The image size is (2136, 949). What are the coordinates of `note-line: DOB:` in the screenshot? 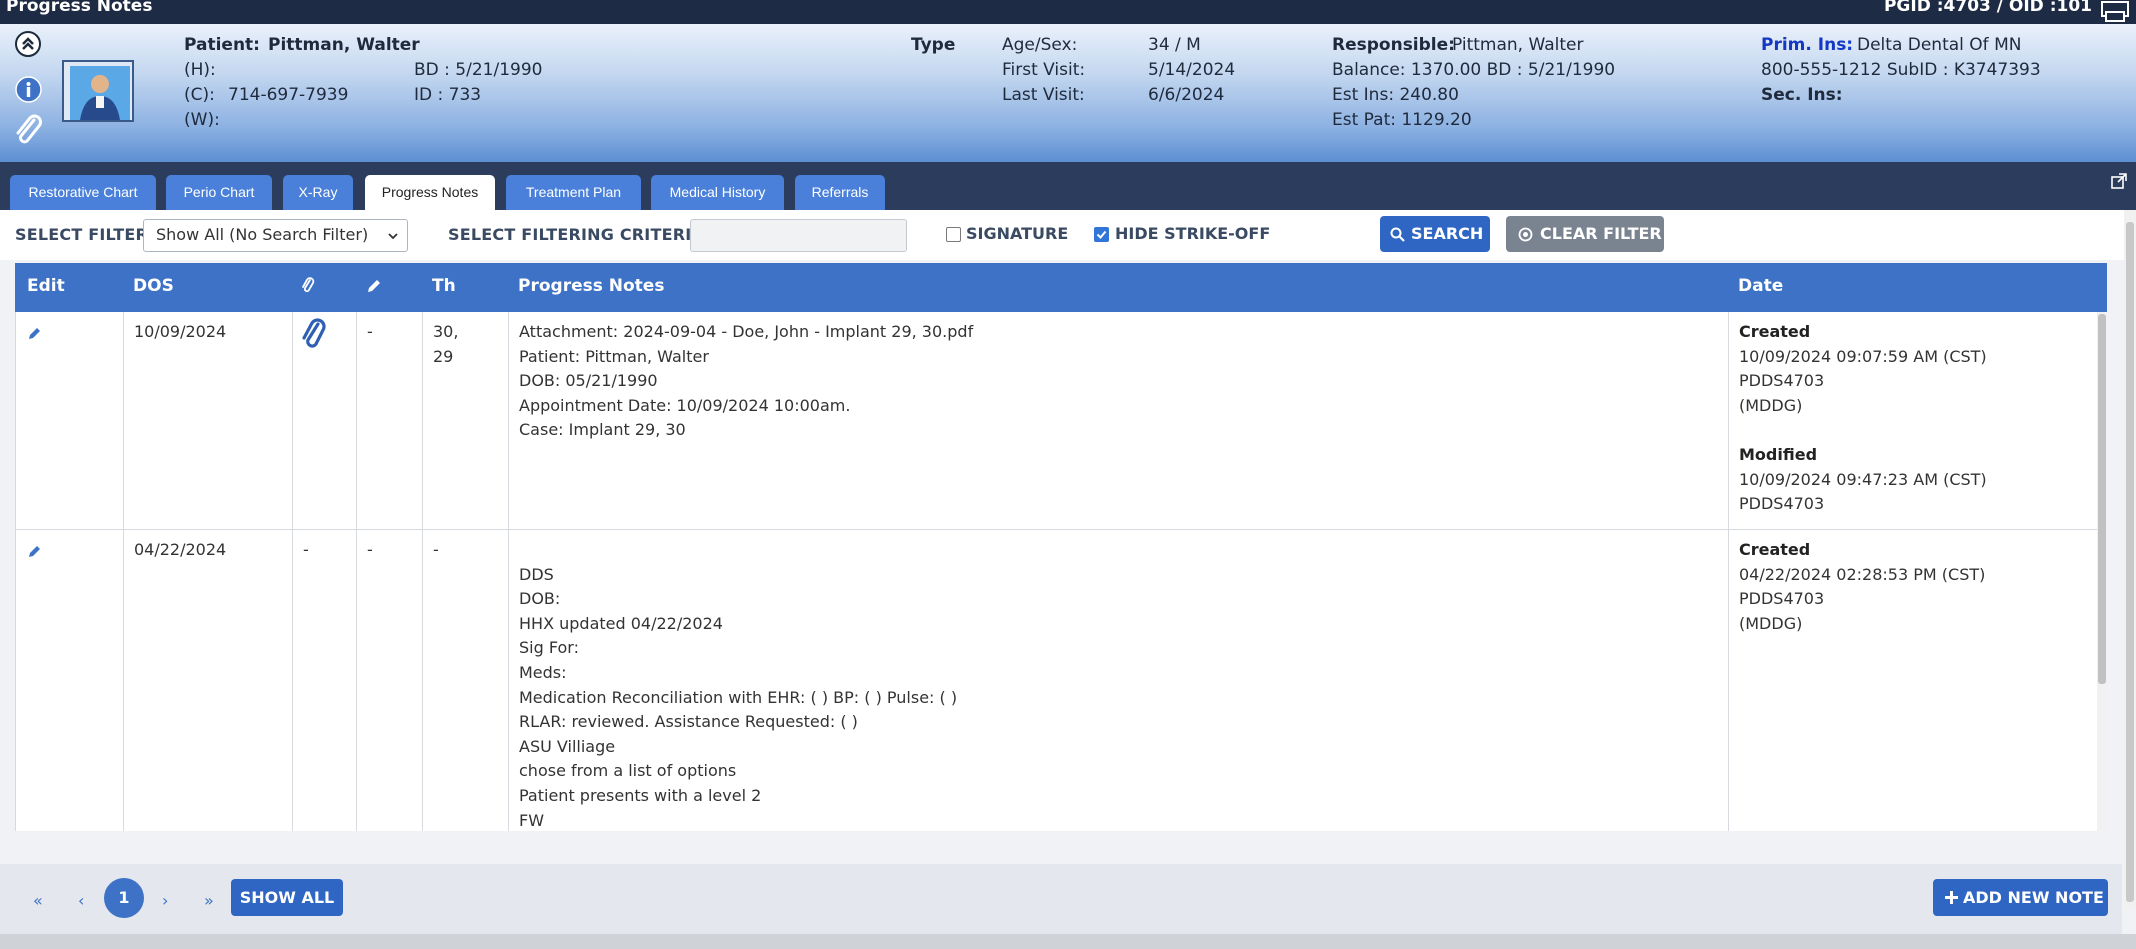 It's located at (540, 599).